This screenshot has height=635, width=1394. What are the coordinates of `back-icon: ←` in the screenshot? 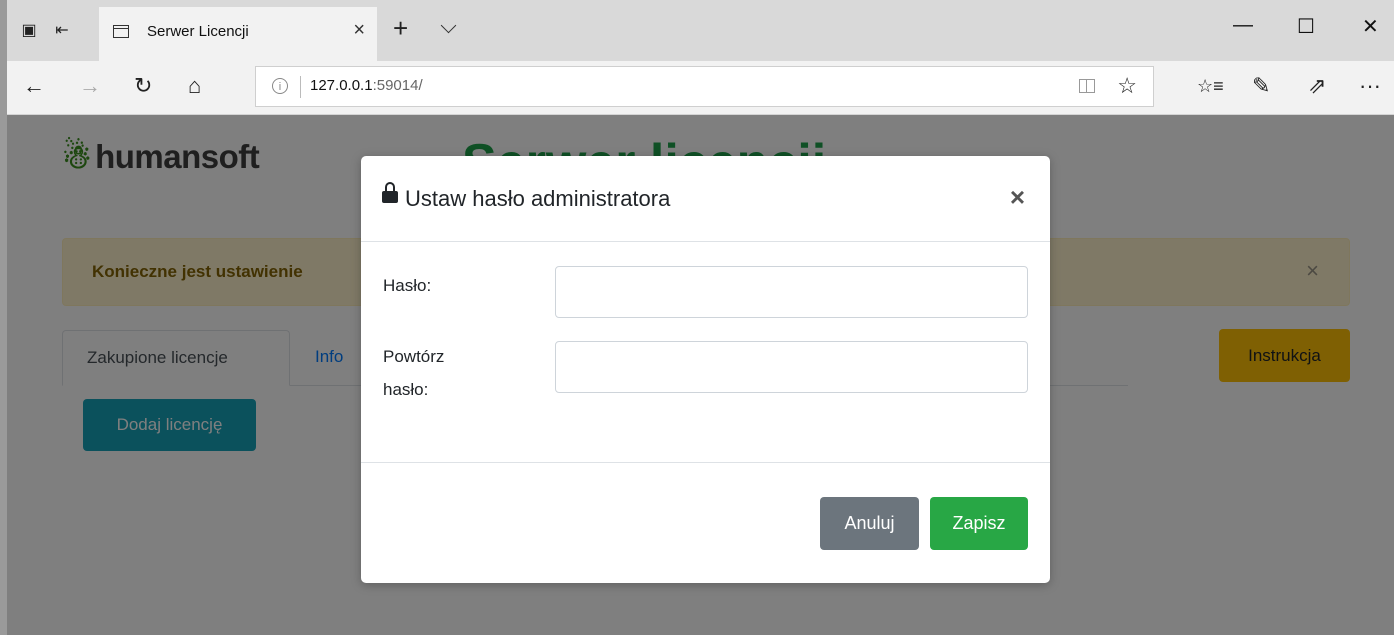 It's located at (34, 86).